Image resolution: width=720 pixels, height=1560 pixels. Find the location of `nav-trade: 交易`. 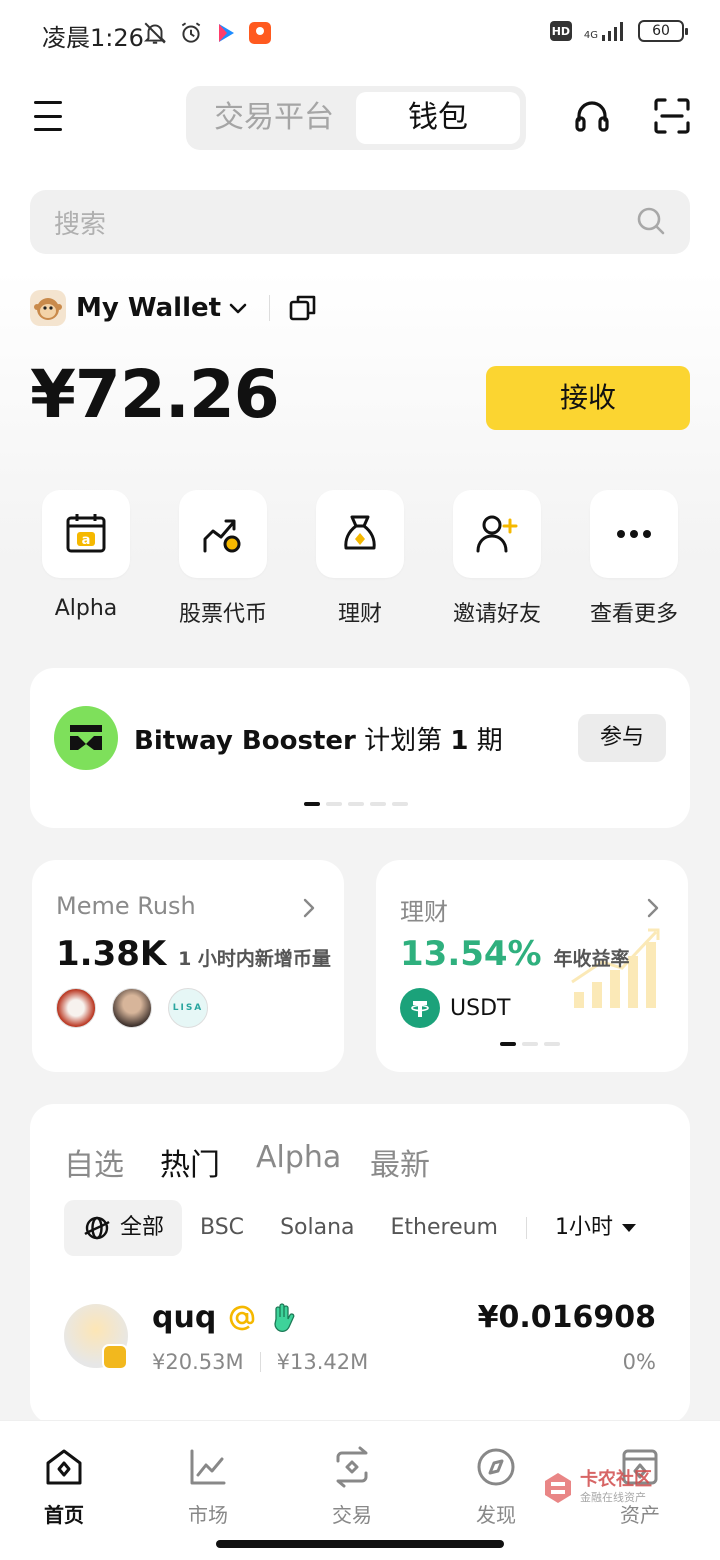

nav-trade: 交易 is located at coordinates (352, 1486).